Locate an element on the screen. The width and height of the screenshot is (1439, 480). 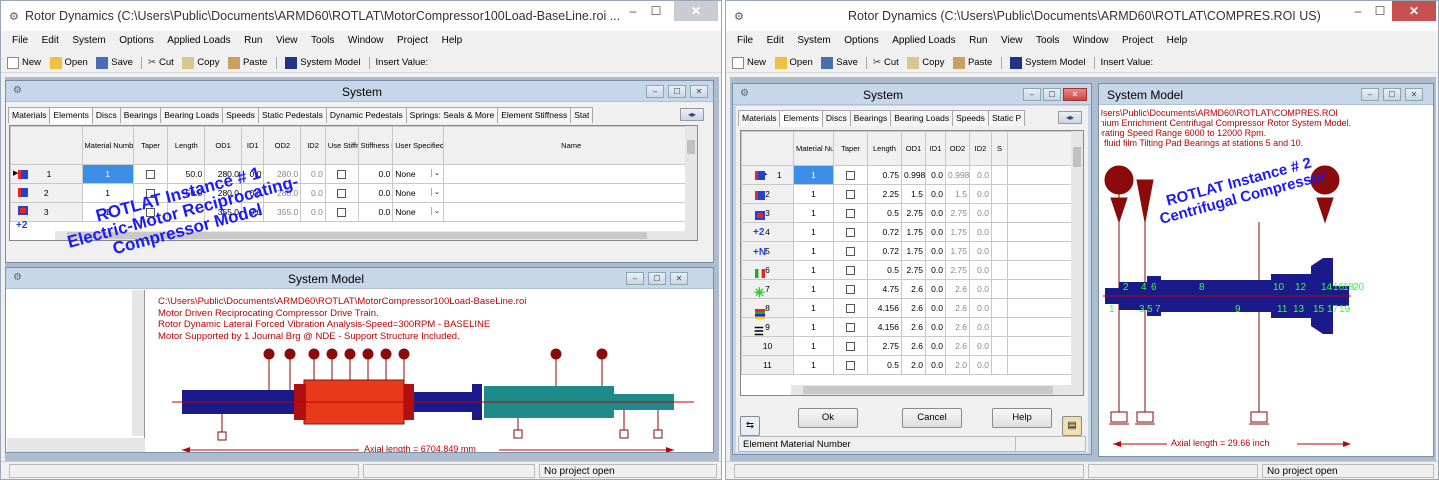
cell-od1: 1.75 is located at coordinates (913, 232).